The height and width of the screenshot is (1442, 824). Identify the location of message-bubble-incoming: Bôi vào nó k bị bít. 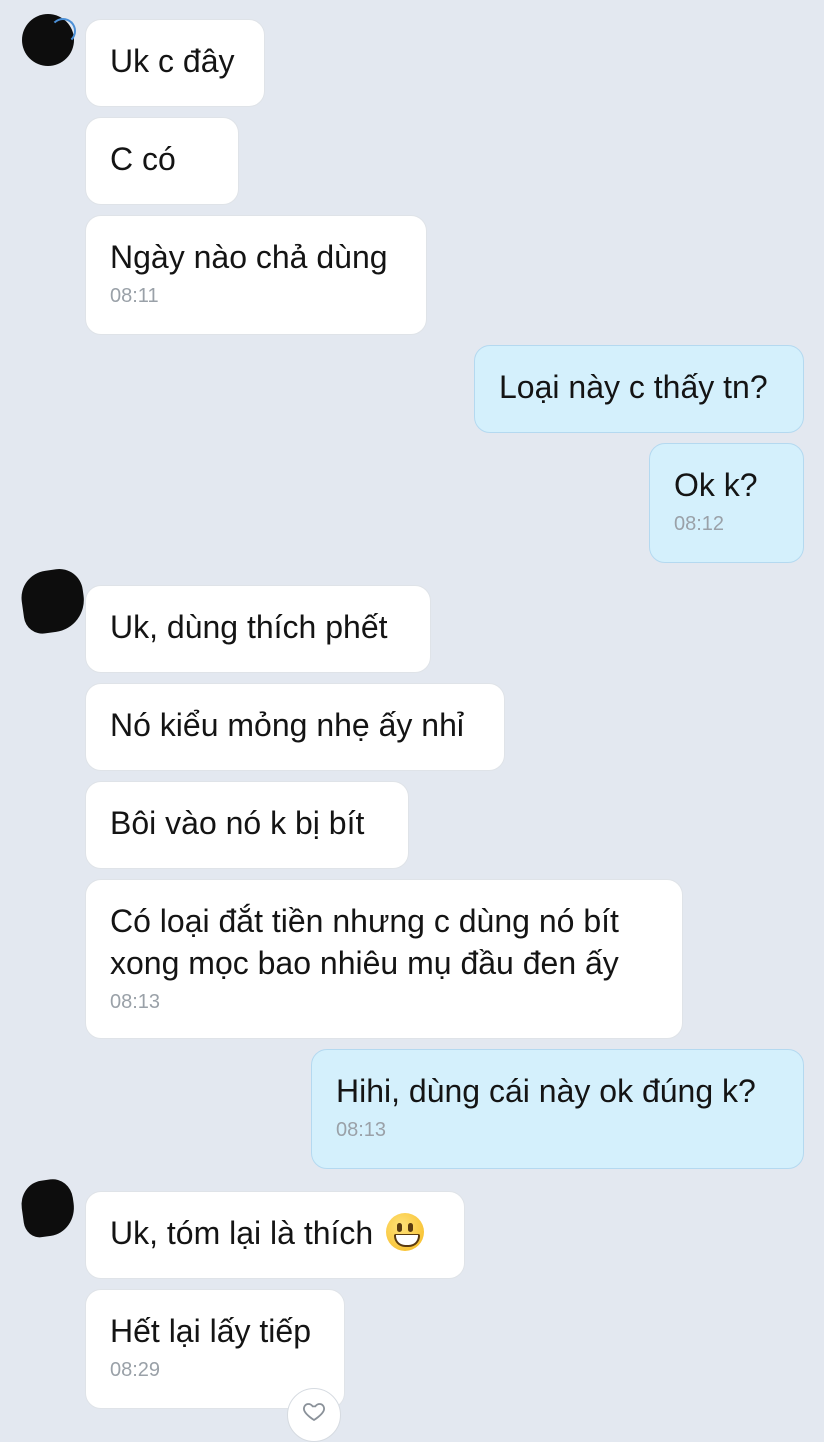
(247, 825).